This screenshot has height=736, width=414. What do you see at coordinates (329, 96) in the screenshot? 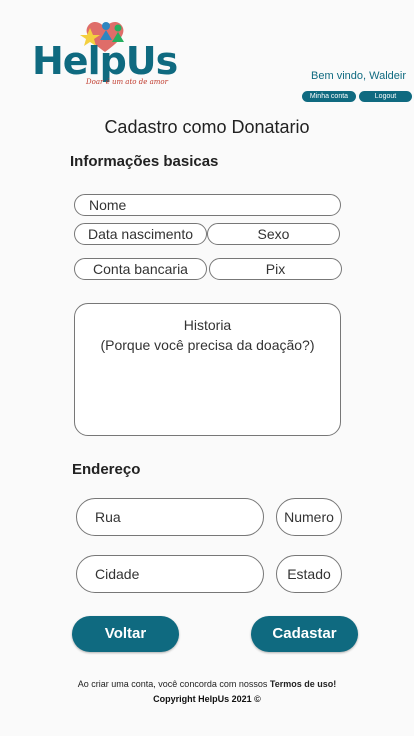
I see `my-account-button: Minha conta` at bounding box center [329, 96].